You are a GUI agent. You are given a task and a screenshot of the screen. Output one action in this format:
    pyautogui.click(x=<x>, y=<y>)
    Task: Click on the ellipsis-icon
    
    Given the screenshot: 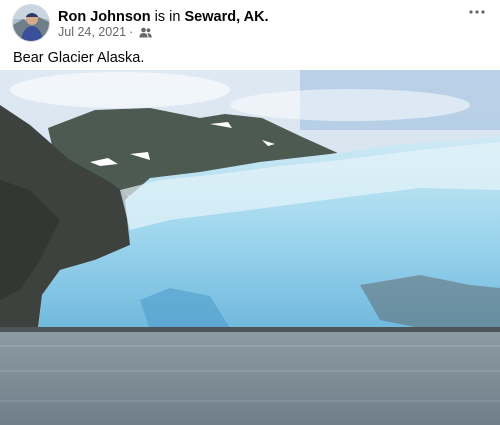 What is the action you would take?
    pyautogui.click(x=477, y=12)
    